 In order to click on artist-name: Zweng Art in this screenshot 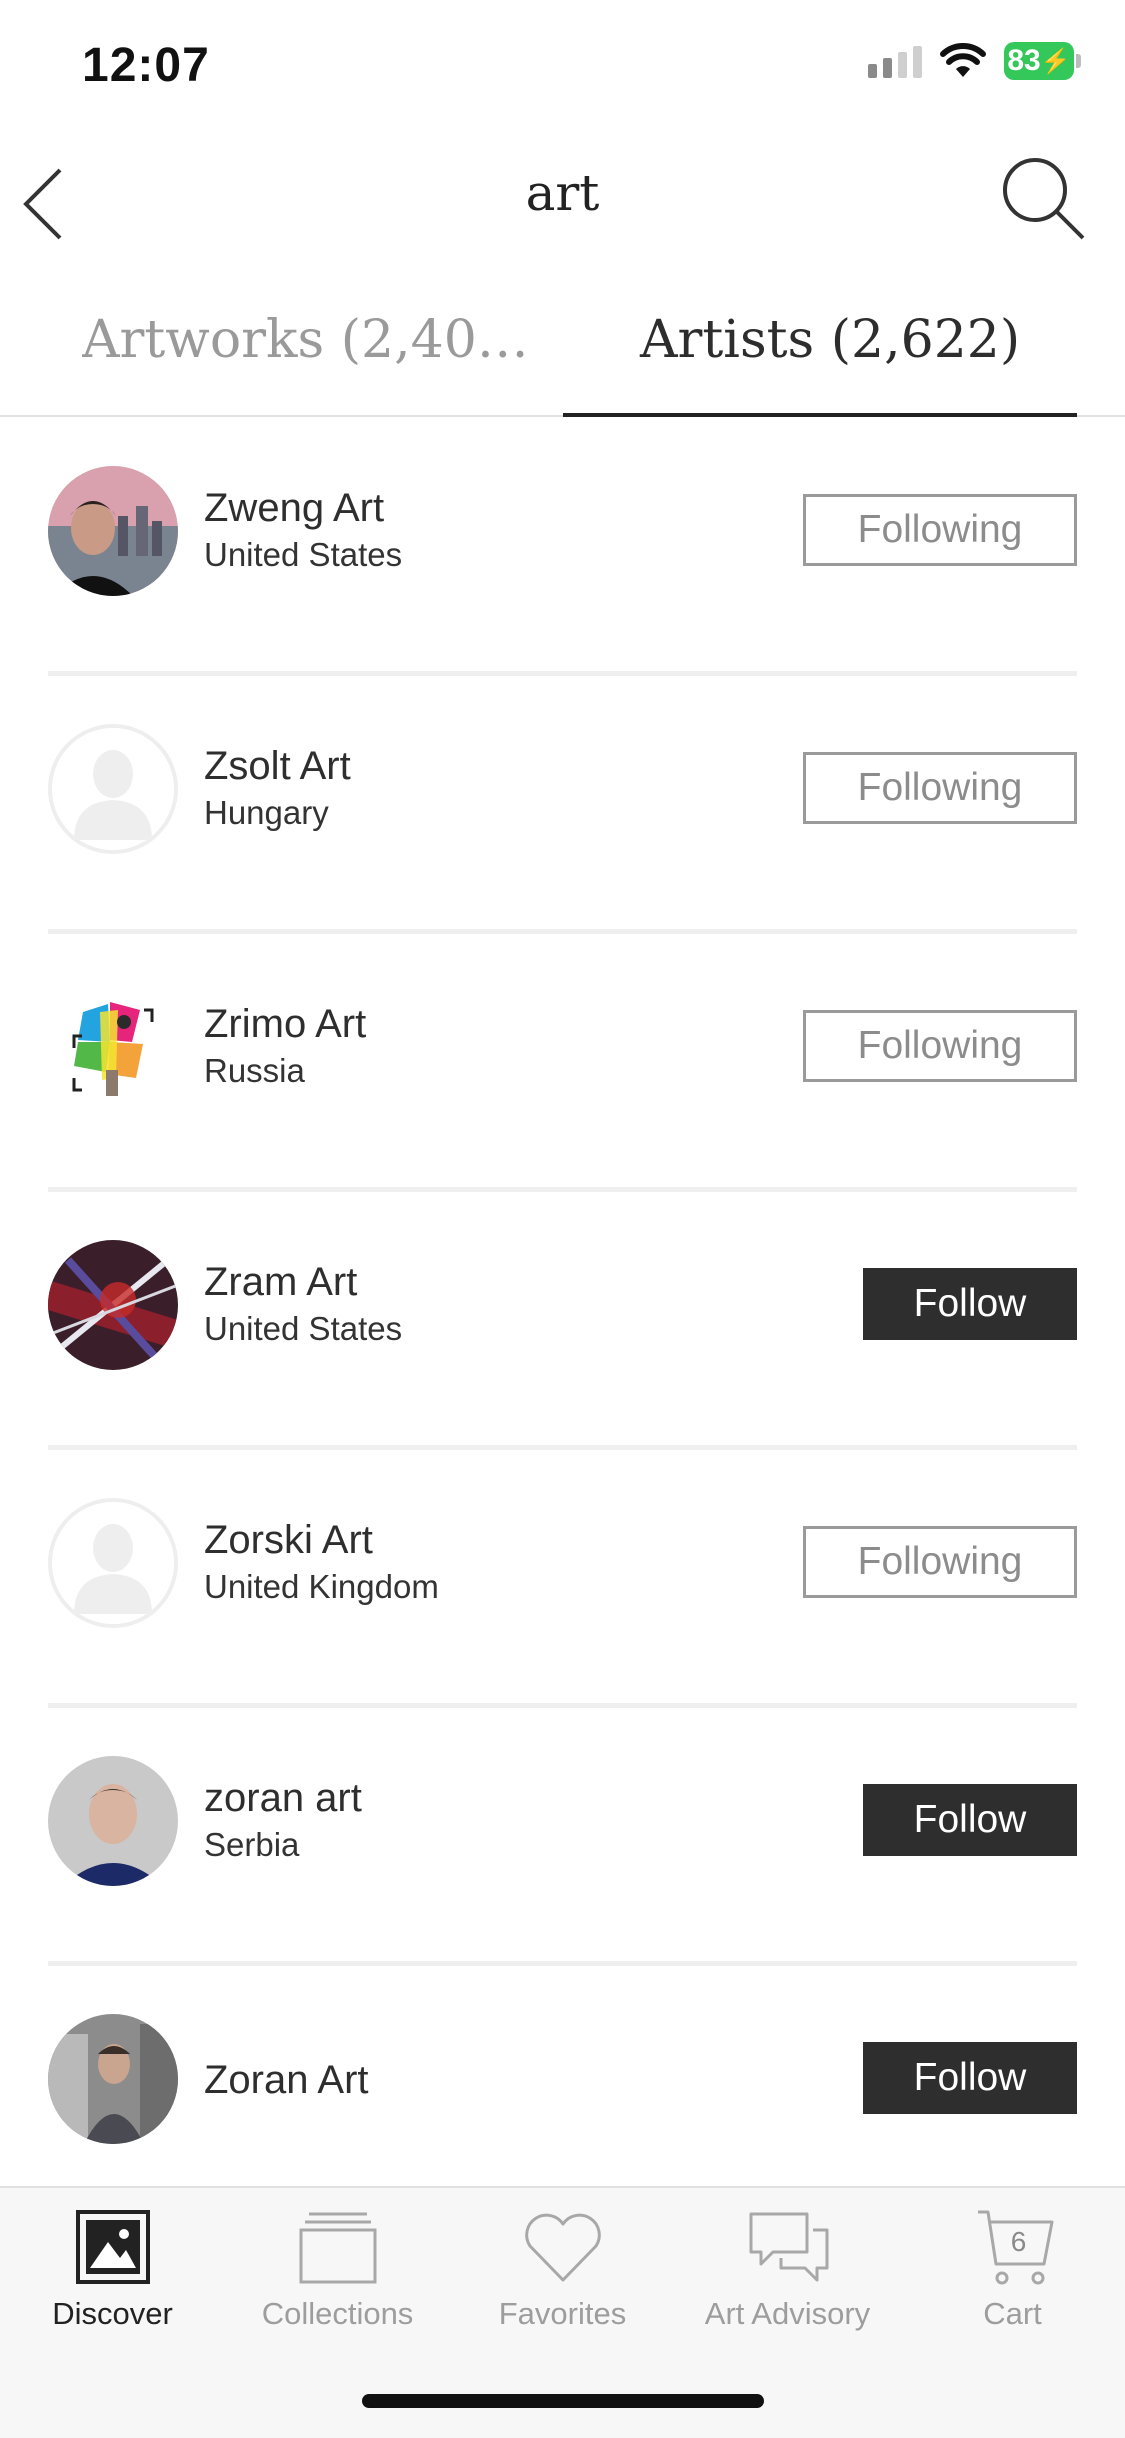, I will do `click(294, 508)`.